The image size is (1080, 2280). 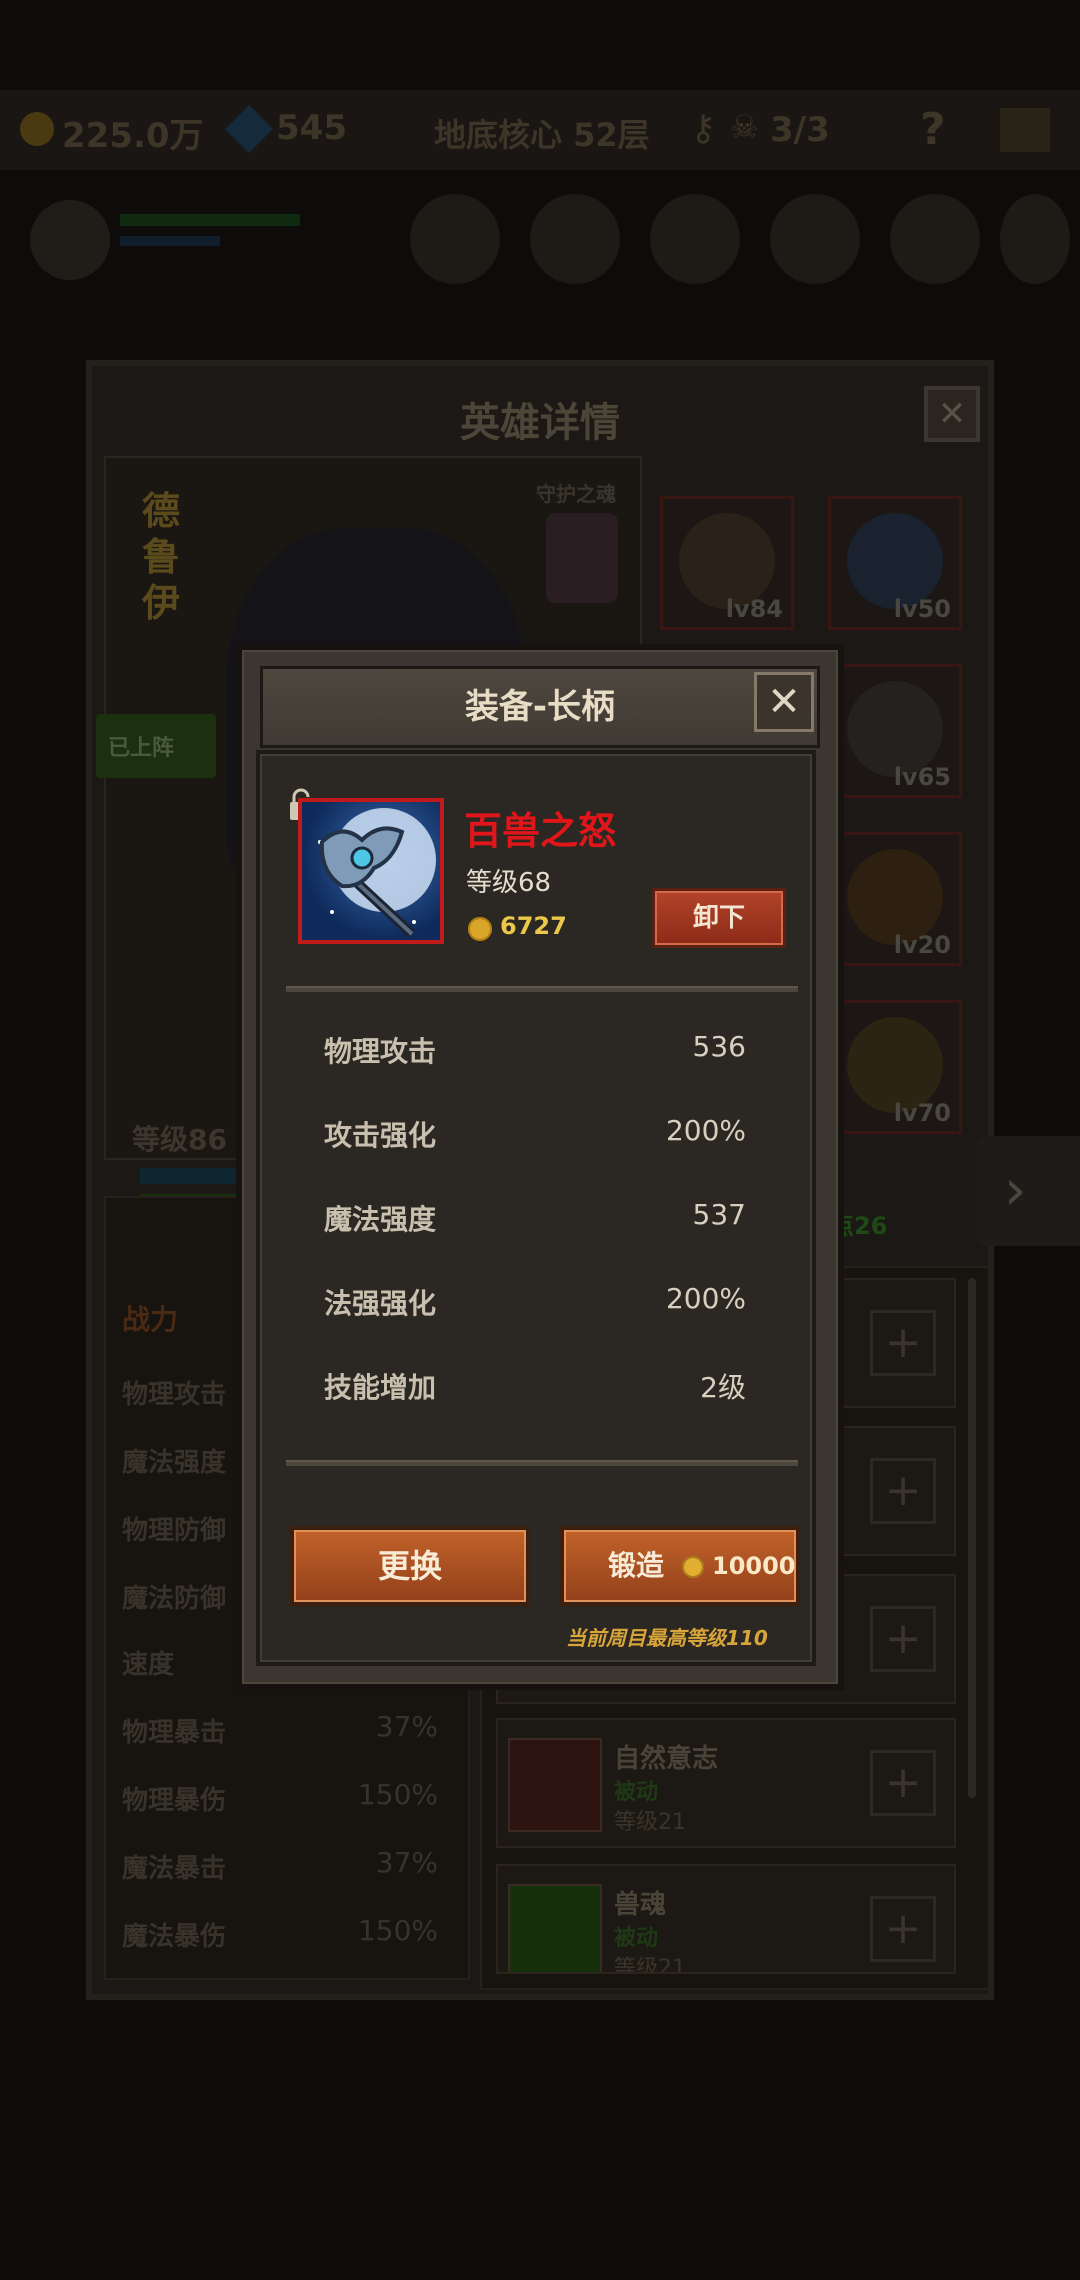 I want to click on chest-icon, so click(x=1025, y=130).